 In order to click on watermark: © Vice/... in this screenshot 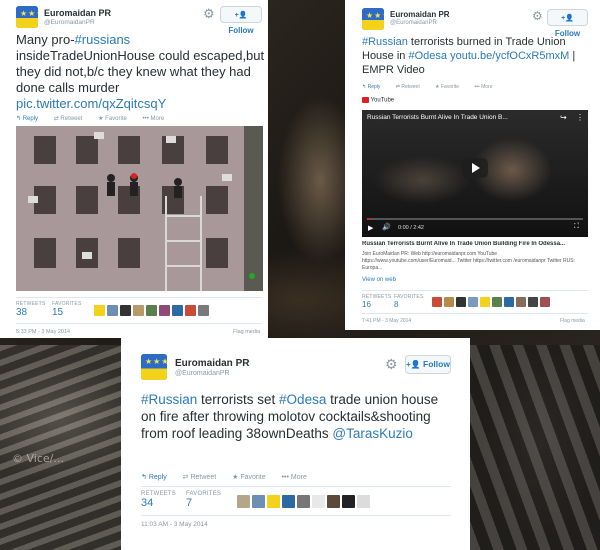, I will do `click(38, 458)`.